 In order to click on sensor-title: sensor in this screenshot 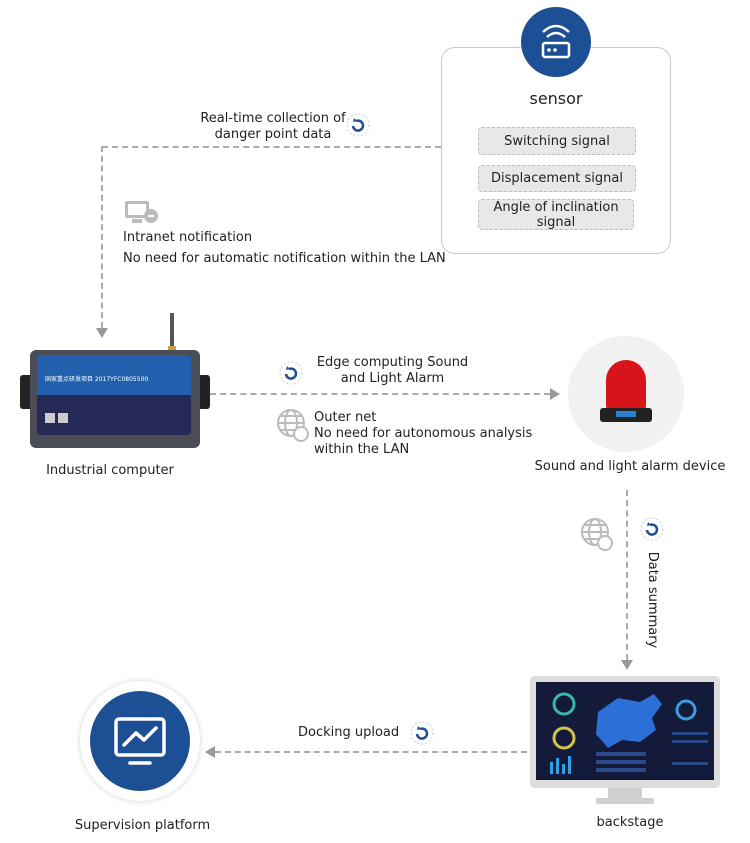, I will do `click(556, 98)`.